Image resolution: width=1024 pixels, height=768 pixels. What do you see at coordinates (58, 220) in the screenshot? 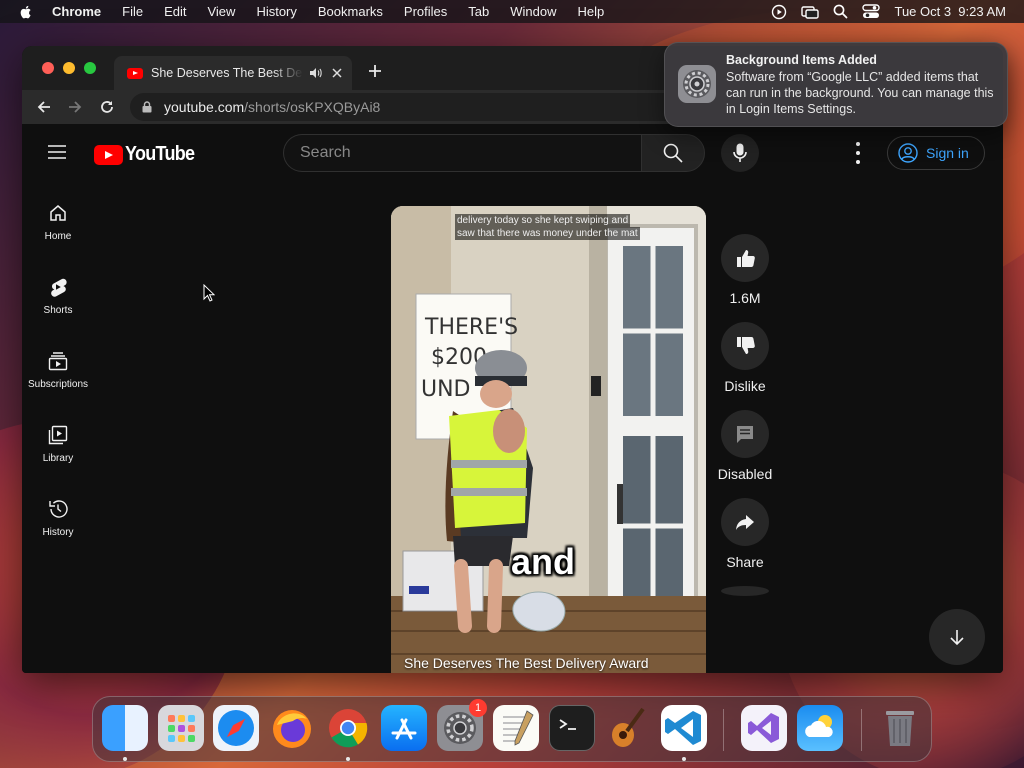
I see `guide-item-home: Home` at bounding box center [58, 220].